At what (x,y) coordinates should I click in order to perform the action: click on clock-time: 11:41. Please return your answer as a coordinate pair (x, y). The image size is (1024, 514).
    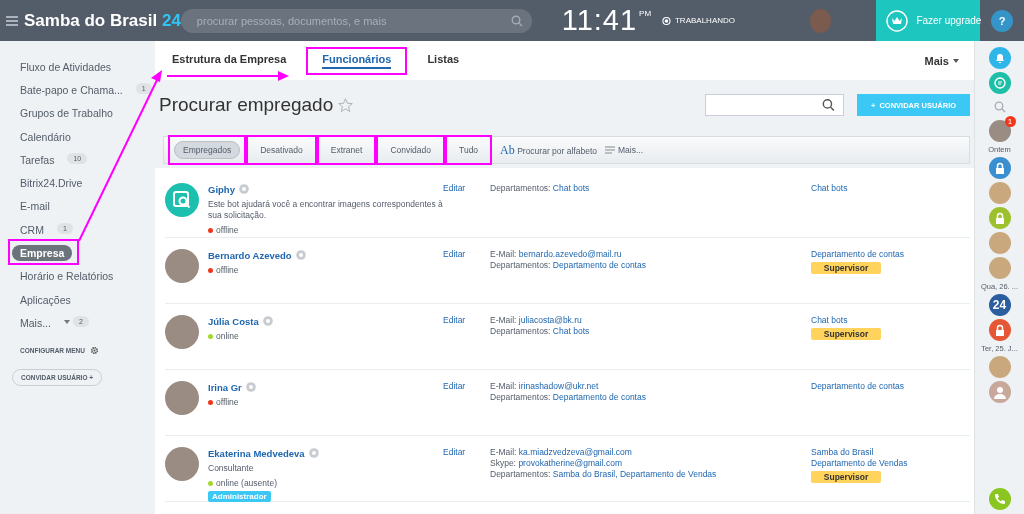
    Looking at the image, I should click on (599, 20).